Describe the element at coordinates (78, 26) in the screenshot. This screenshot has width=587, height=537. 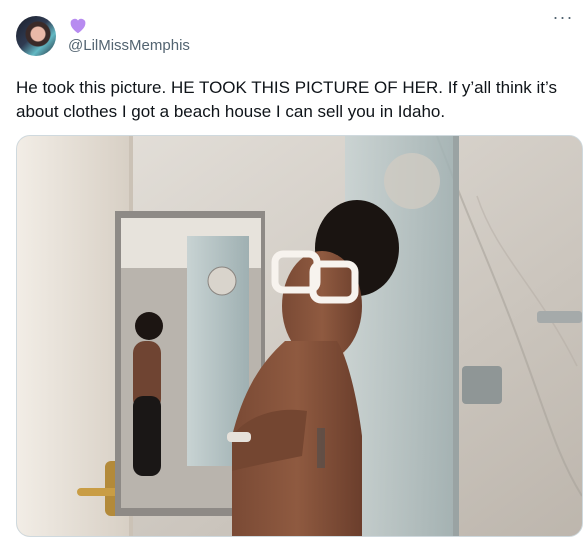
I see `purple-heart-icon` at that location.